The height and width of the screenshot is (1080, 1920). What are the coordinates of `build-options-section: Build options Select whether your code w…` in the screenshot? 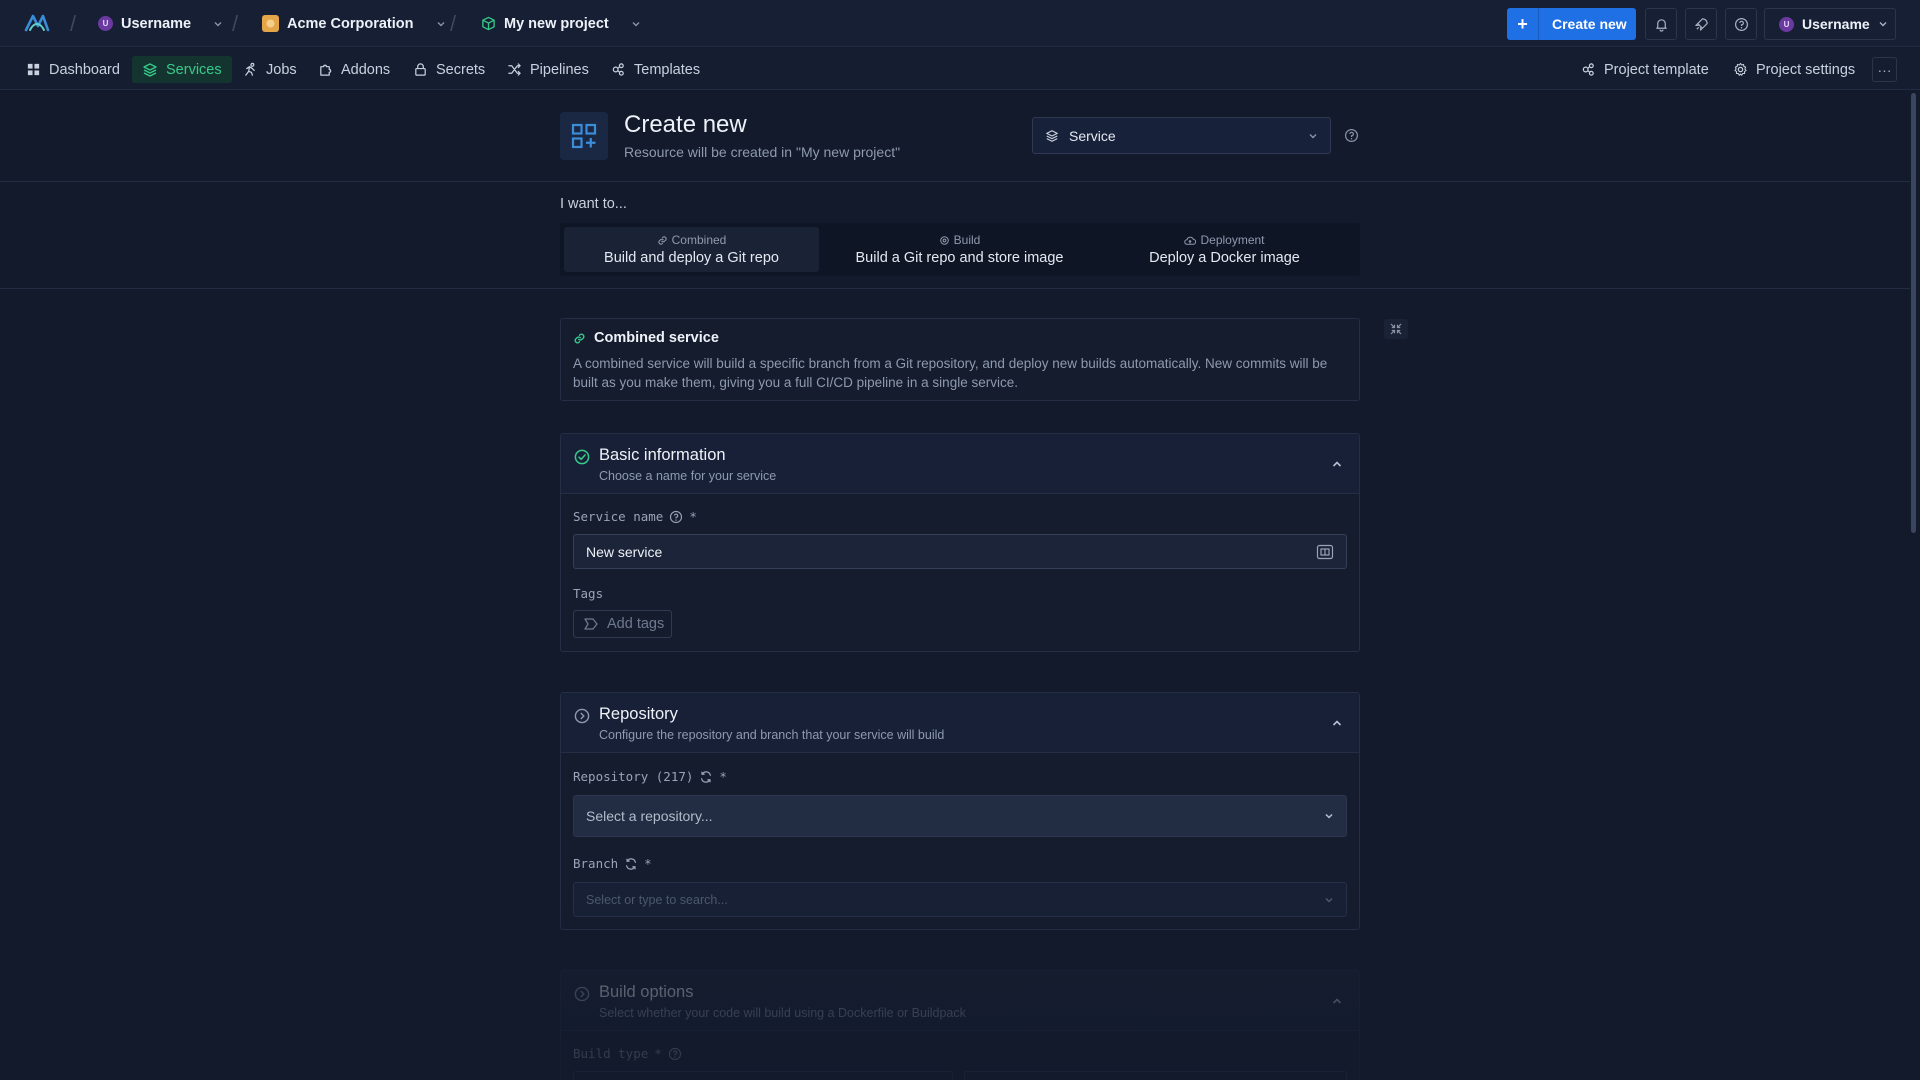 It's located at (960, 1025).